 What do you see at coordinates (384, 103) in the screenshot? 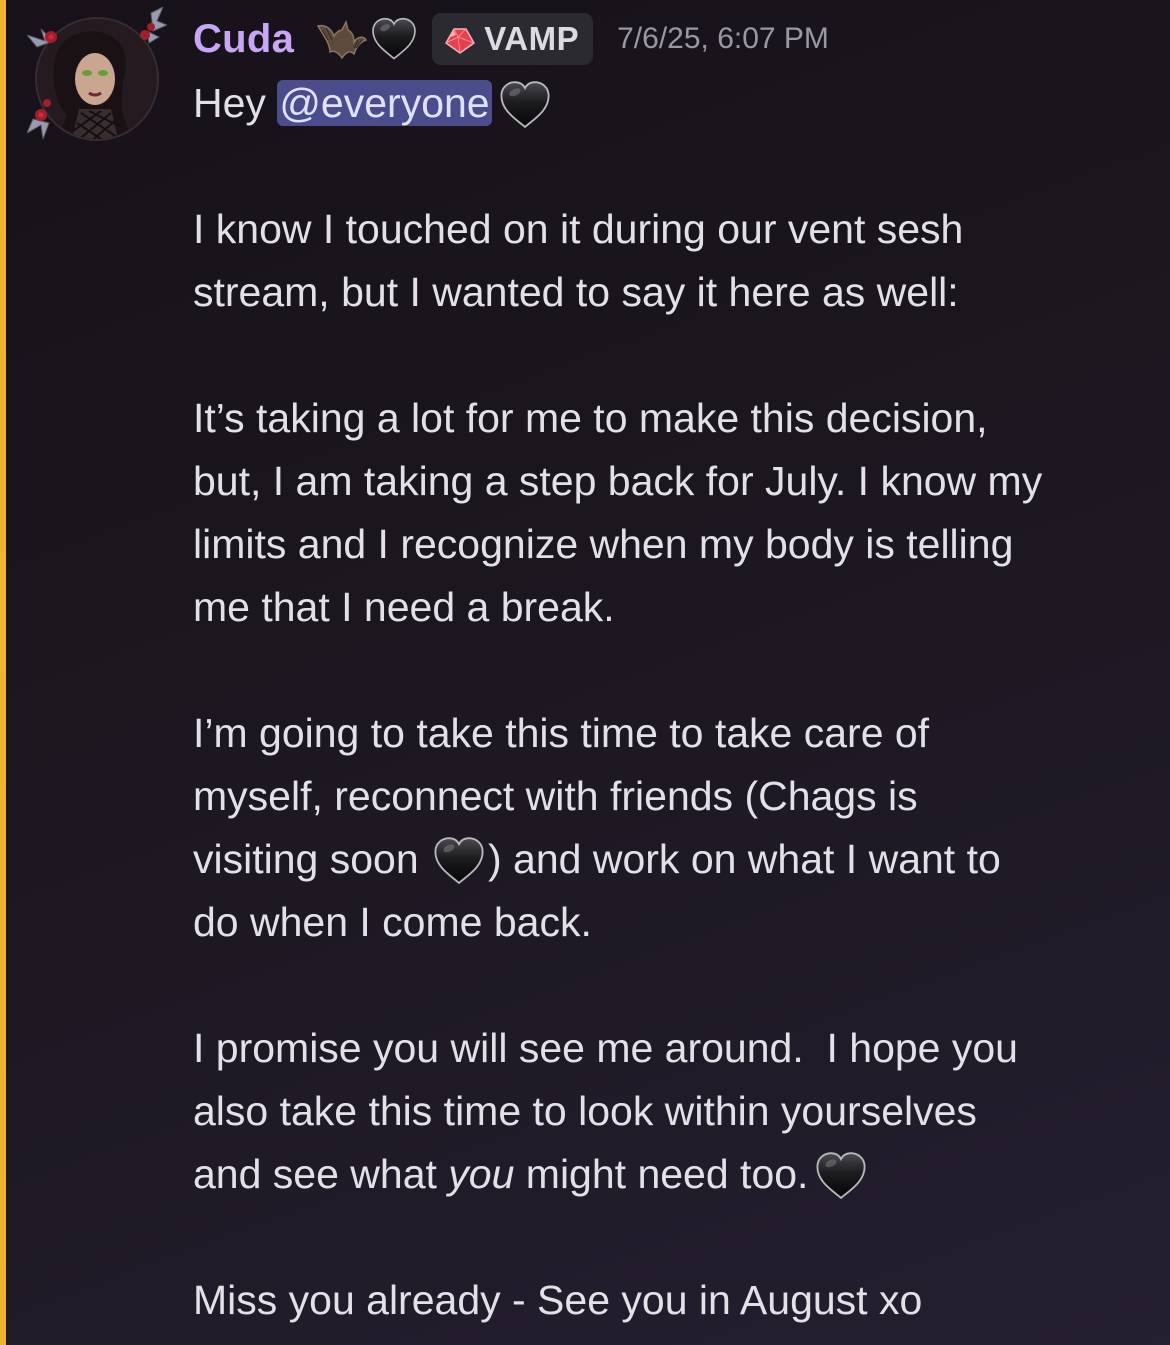
I see `everyone-mention: @everyone` at bounding box center [384, 103].